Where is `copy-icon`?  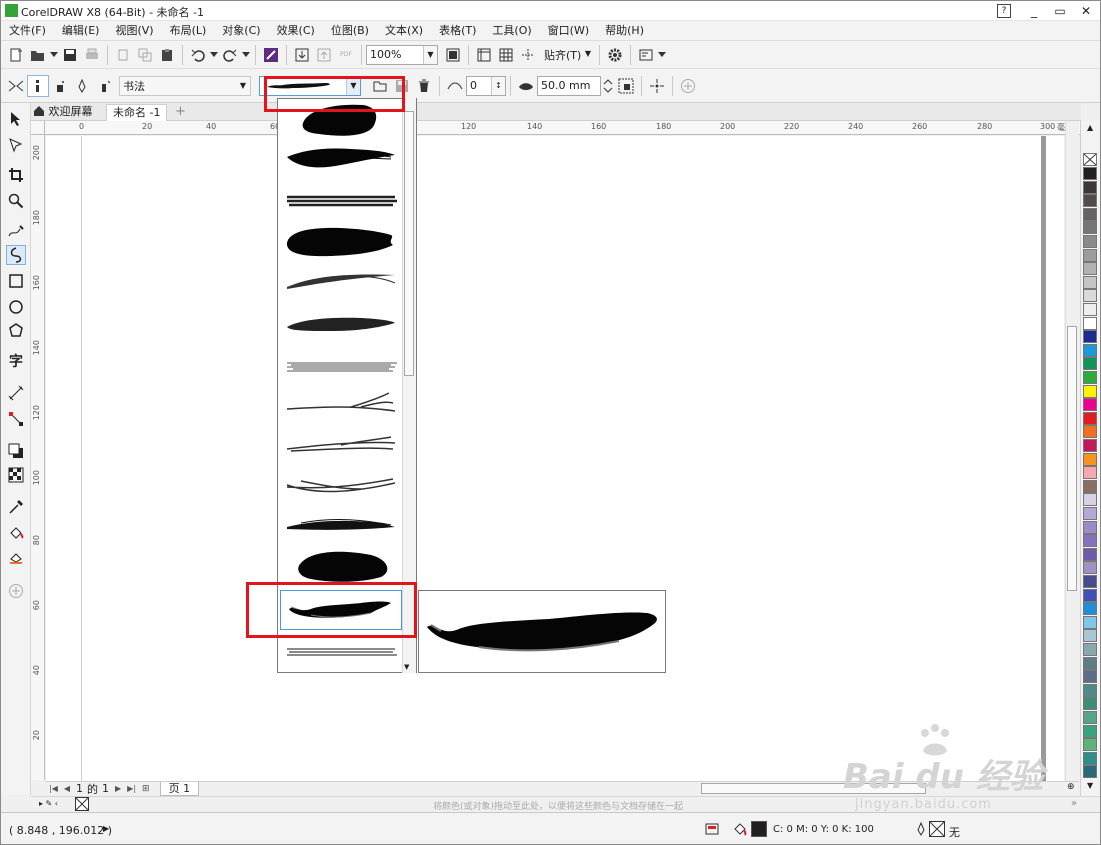 copy-icon is located at coordinates (145, 55).